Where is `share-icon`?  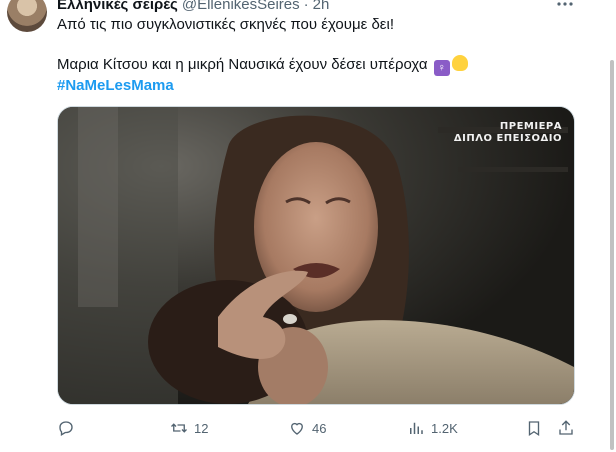
share-icon is located at coordinates (566, 427).